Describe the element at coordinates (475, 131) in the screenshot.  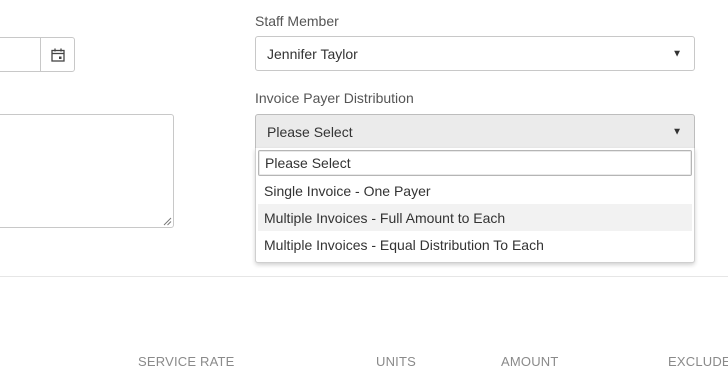
I see `invoice-payer-distribution-select: Please Select ▼` at that location.